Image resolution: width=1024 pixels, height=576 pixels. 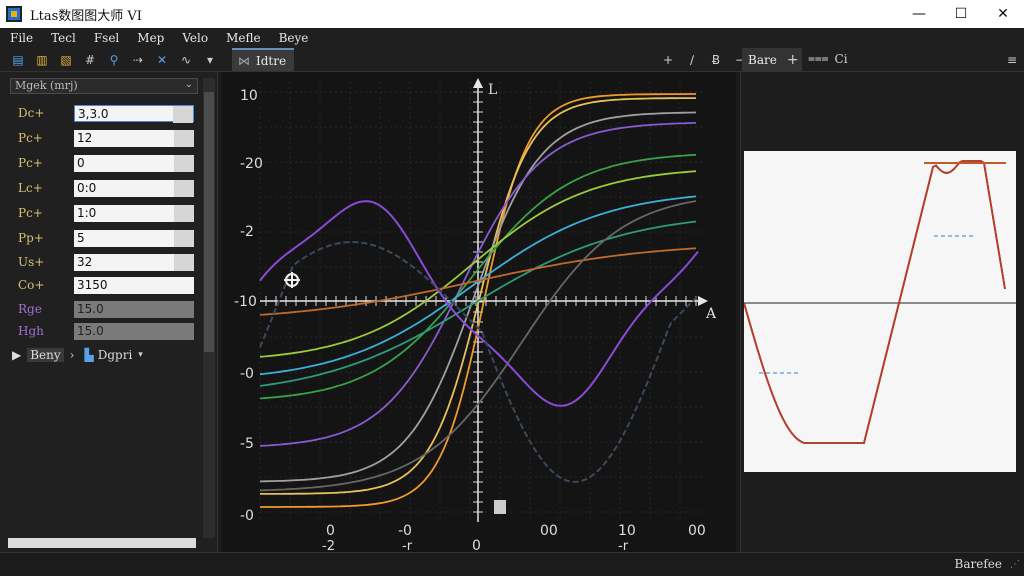 I want to click on cross-icon: ✕, so click(x=162, y=60).